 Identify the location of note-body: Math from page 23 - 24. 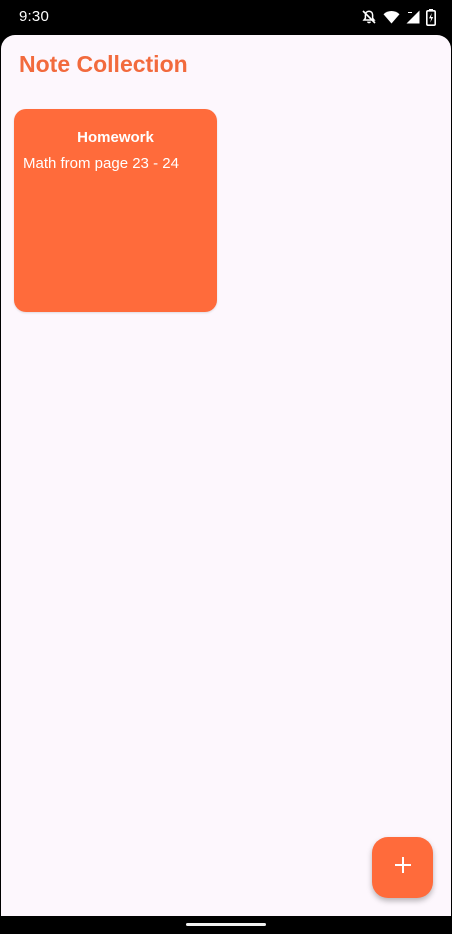
(101, 163).